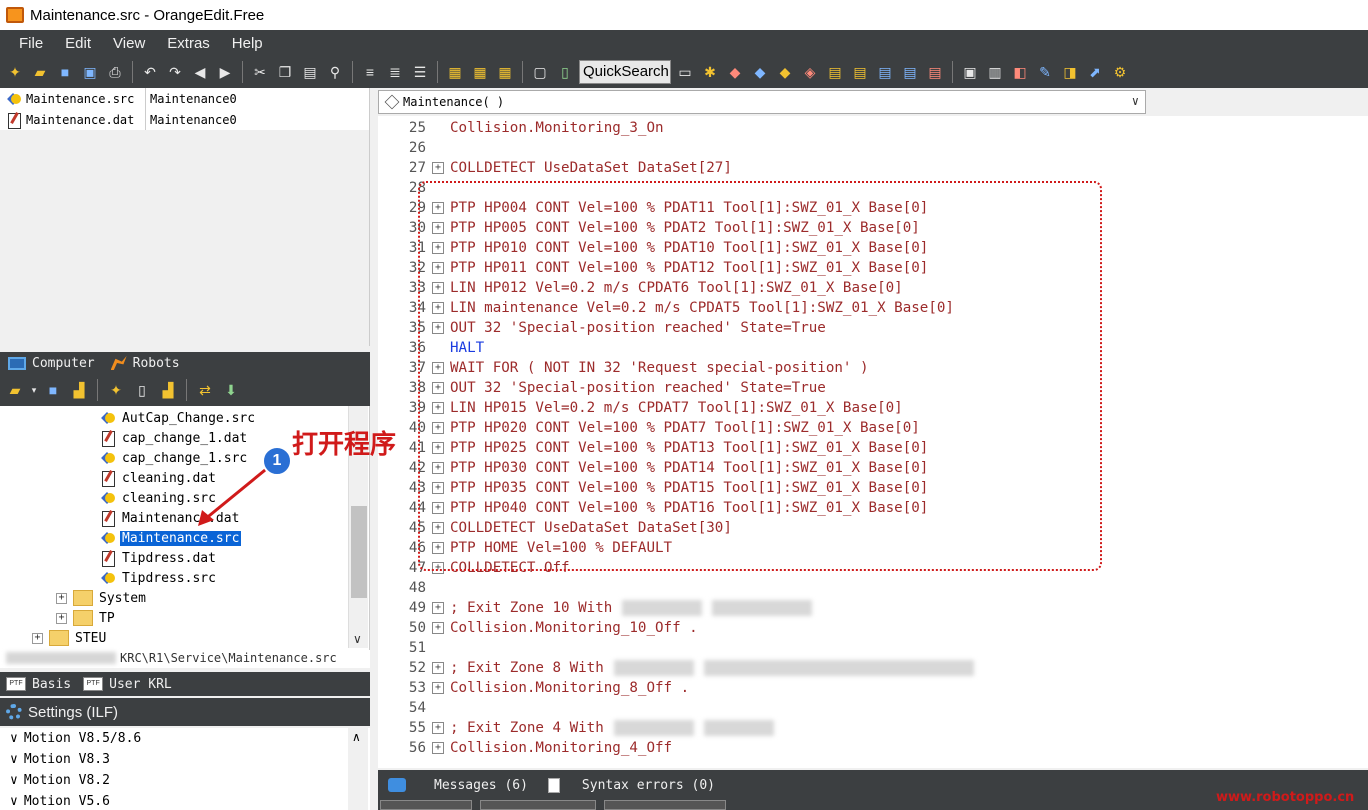 This screenshot has height=810, width=1368. I want to click on ldat-icon: ▤, so click(860, 72).